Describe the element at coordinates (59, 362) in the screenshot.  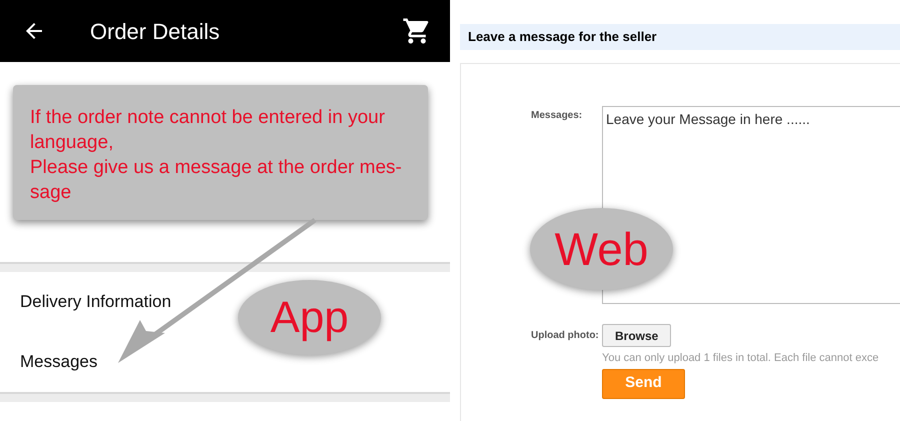
I see `menu-item: Messages` at that location.